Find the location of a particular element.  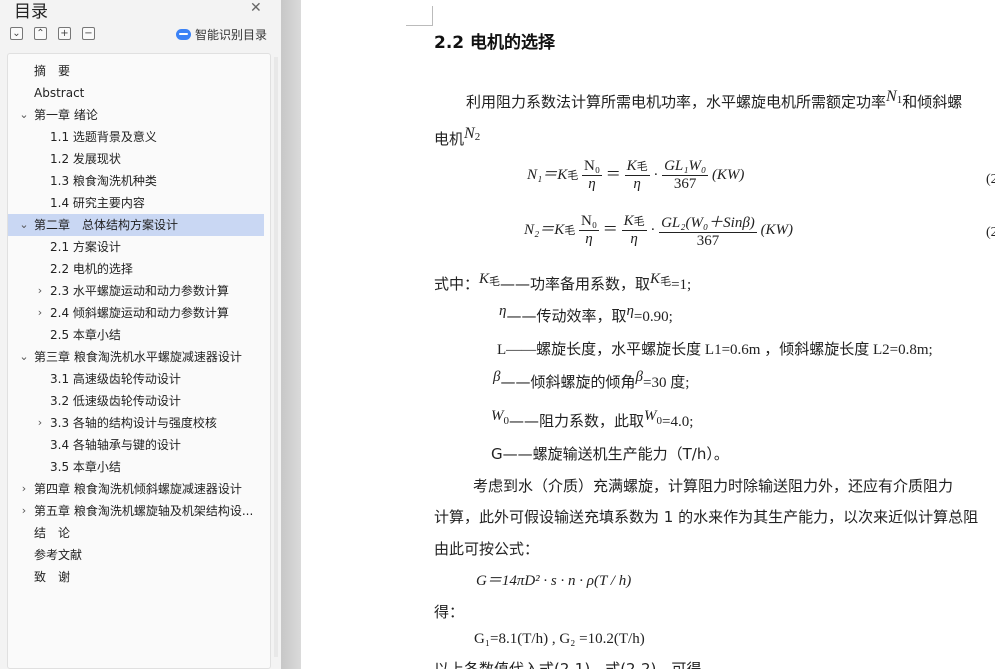

eq1-frac1-den: η is located at coordinates (592, 184).